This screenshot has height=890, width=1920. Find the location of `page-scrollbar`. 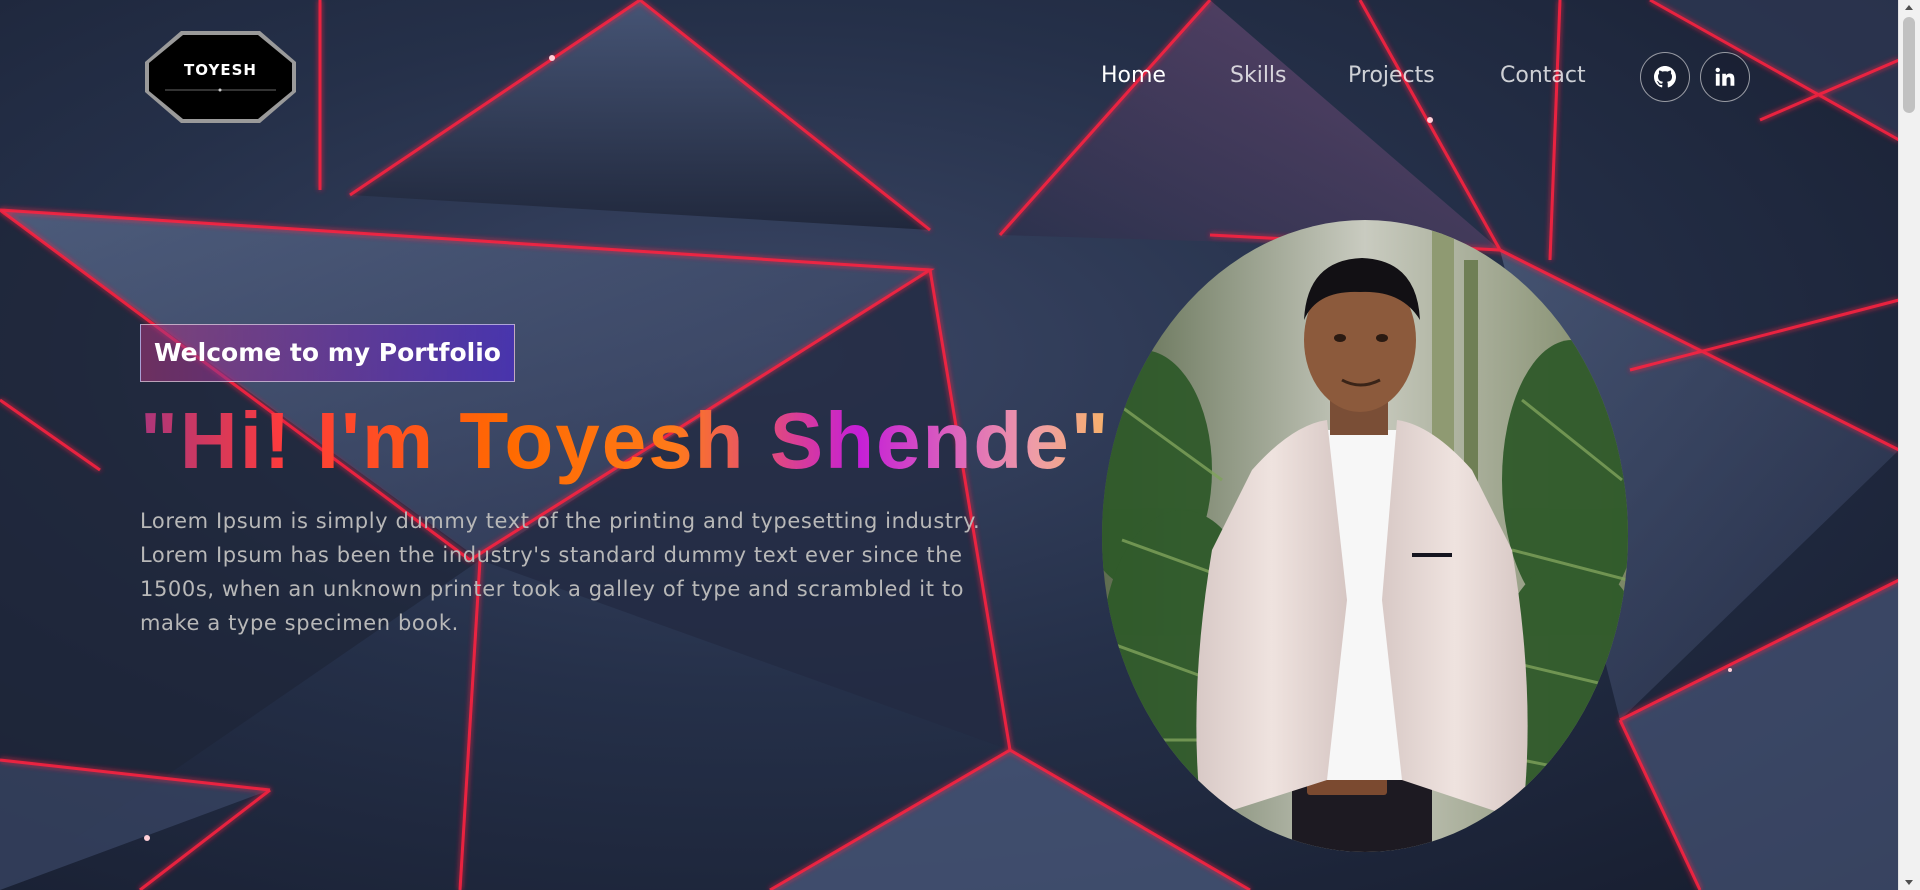

page-scrollbar is located at coordinates (1909, 445).